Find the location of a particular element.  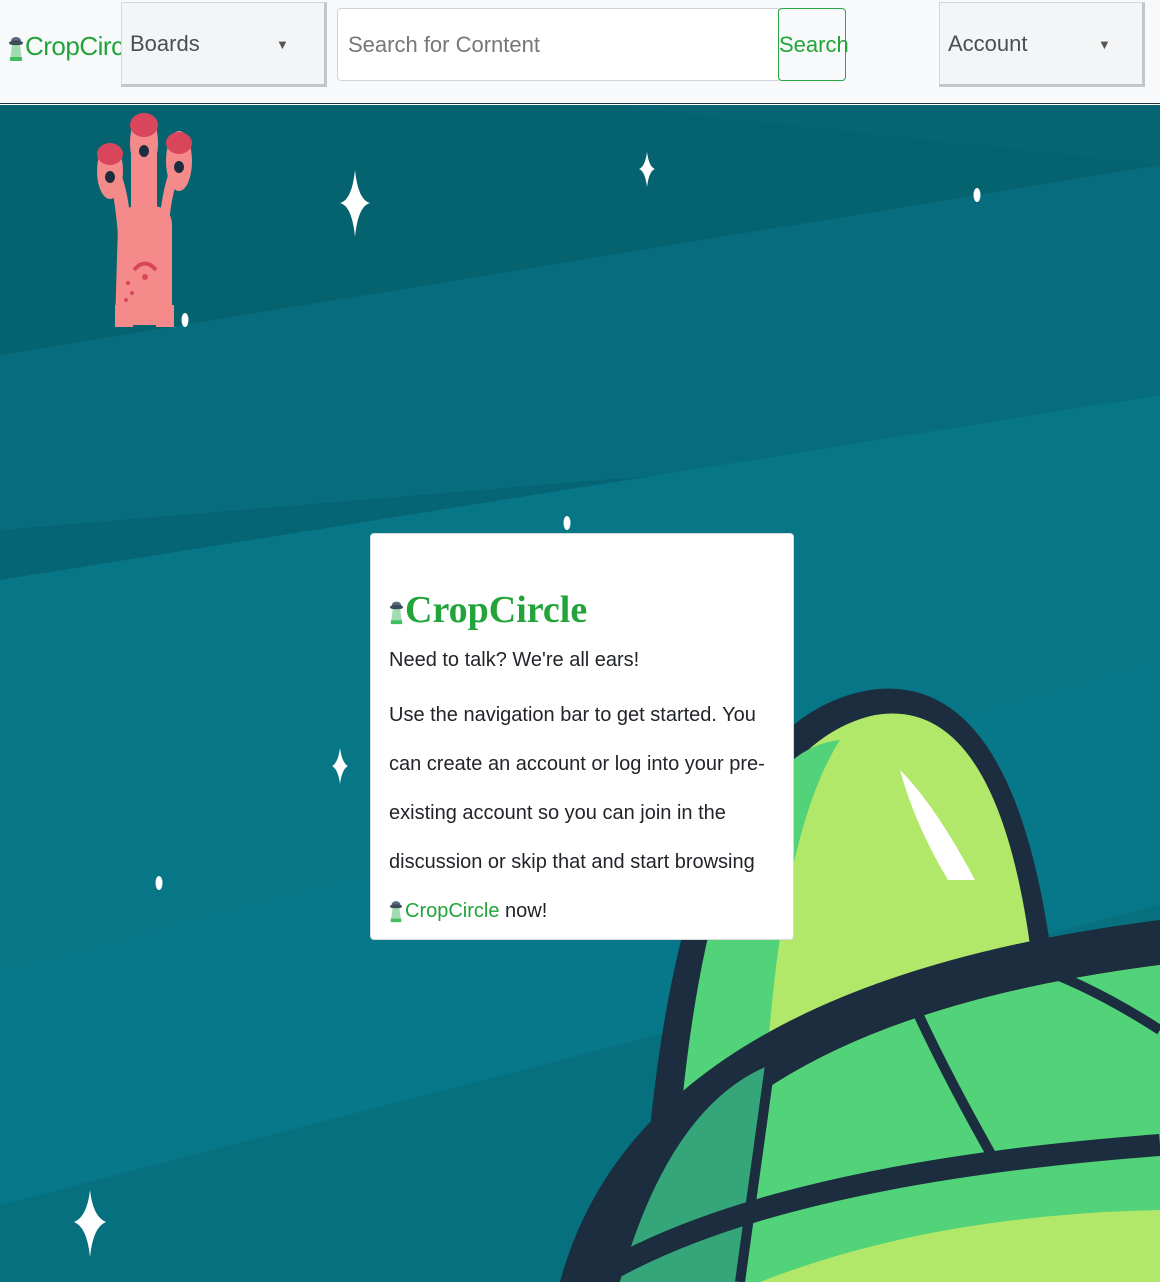

navbar: CropCircle Boards ▼ Search Account ▼ is located at coordinates (580, 52).